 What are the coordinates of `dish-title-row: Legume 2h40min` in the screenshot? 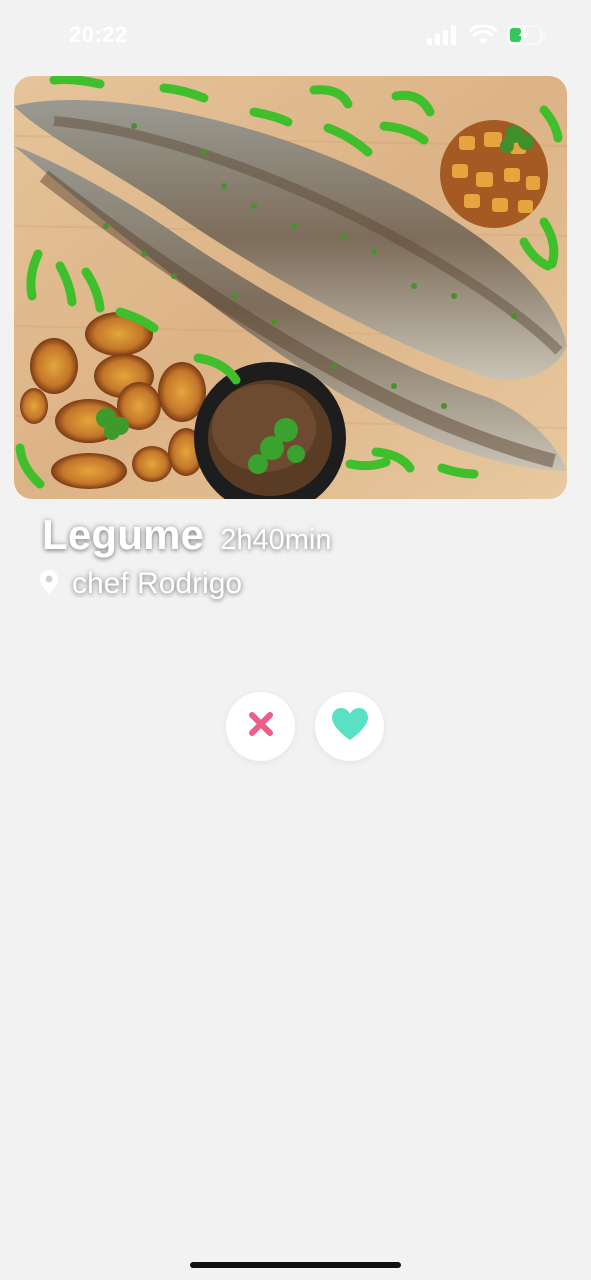 It's located at (186, 535).